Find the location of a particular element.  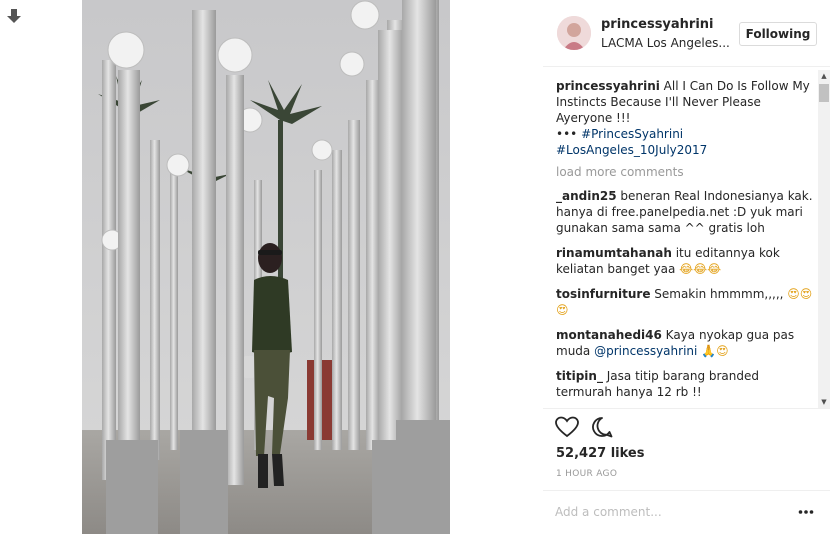

comment-username: titipin_ is located at coordinates (579, 376).